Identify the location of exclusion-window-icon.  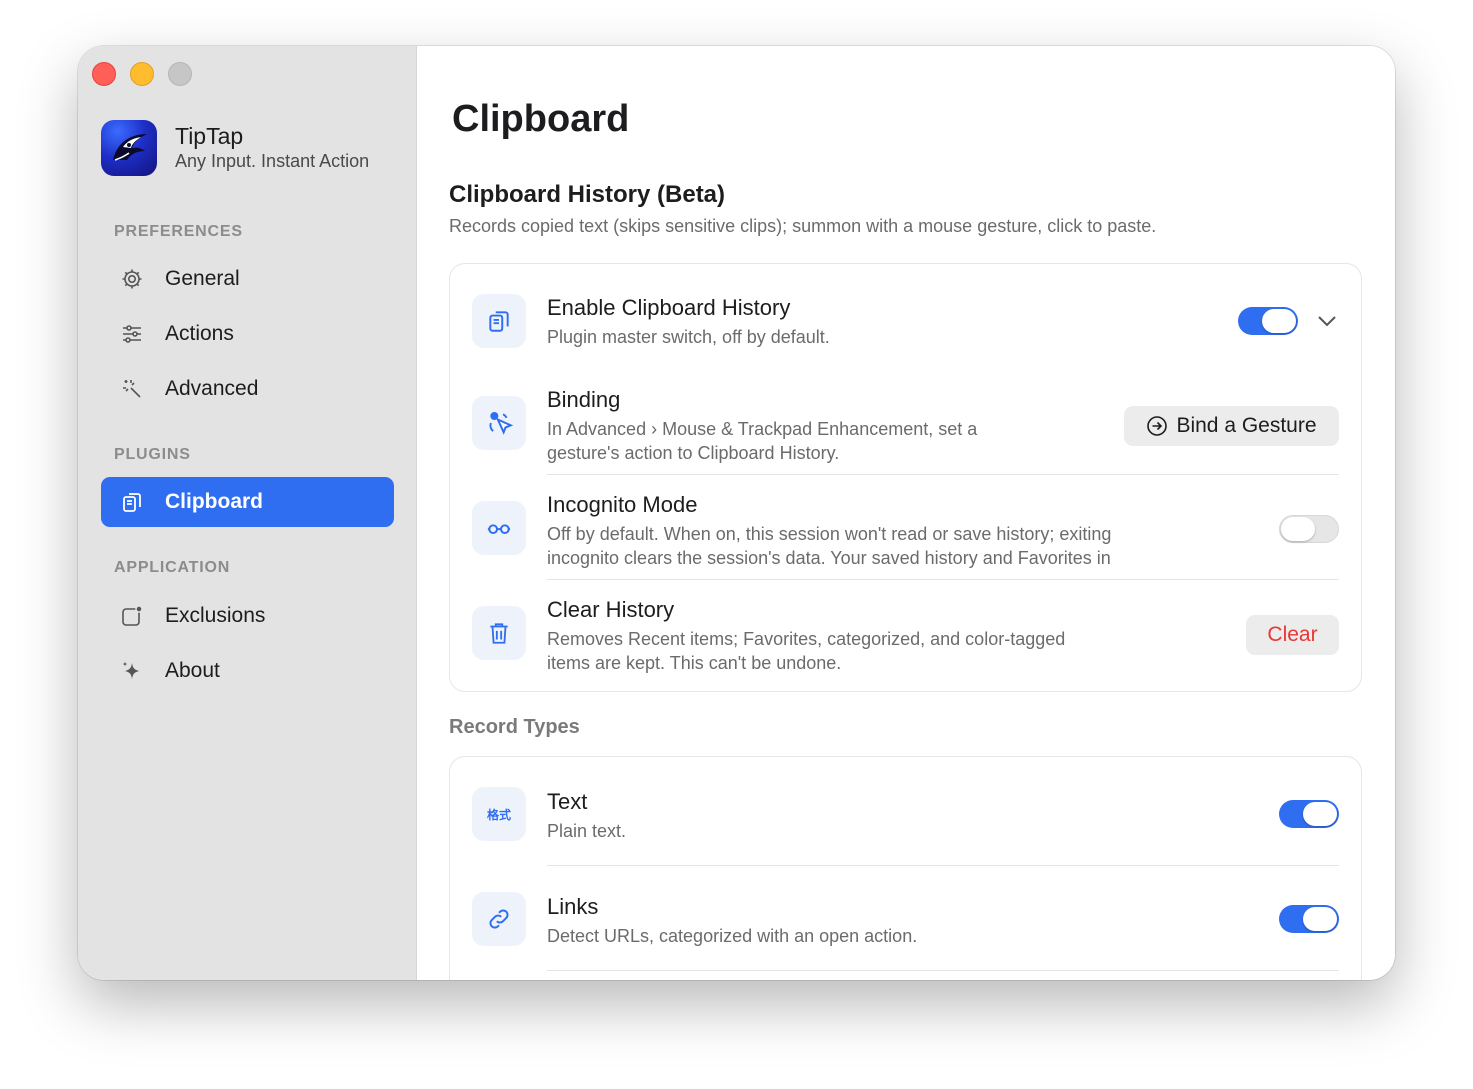
(132, 616).